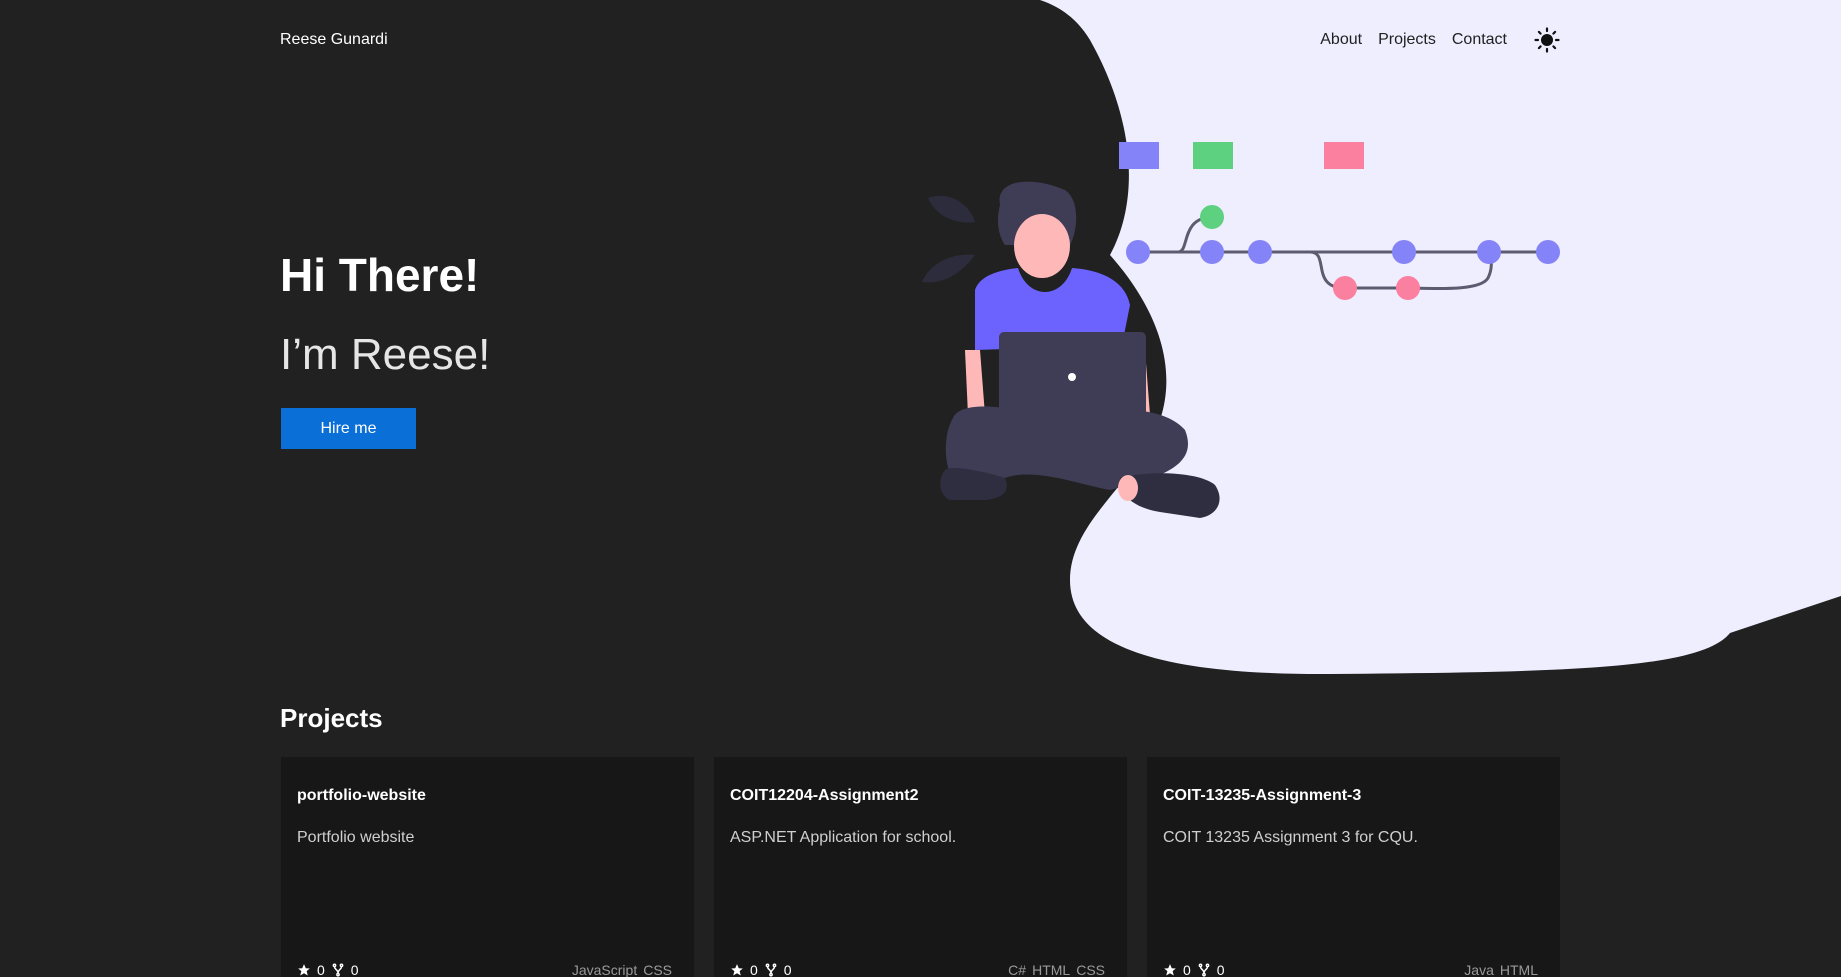  Describe the element at coordinates (917, 969) in the screenshot. I see `project-footer: 0 0 C# HTML CSS` at that location.